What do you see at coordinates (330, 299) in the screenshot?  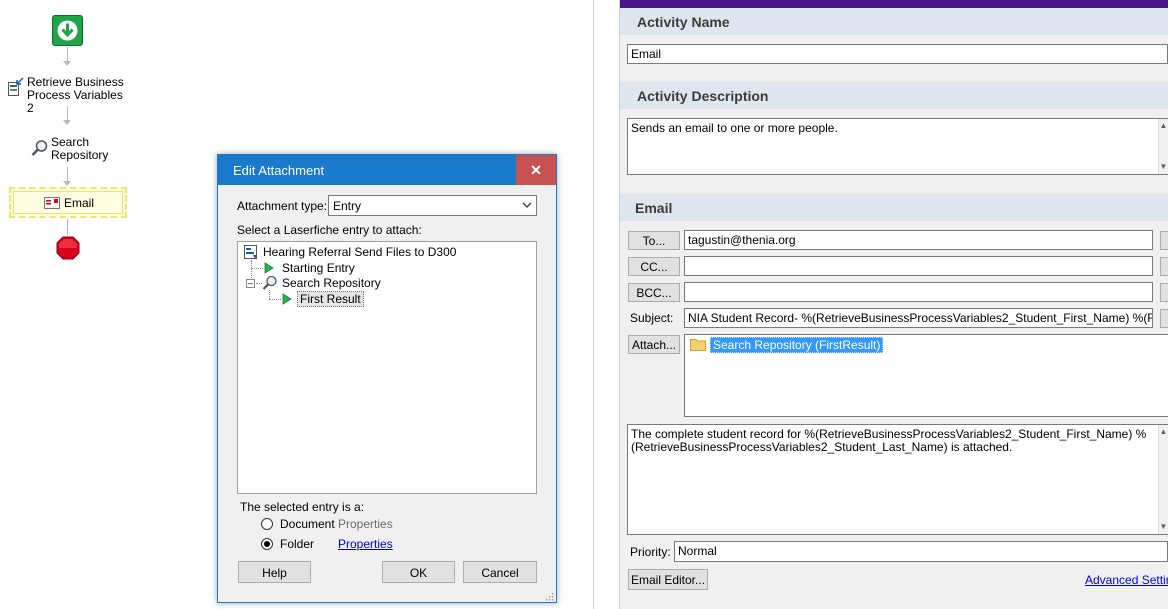 I see `tree-item-first-result-label: First Result` at bounding box center [330, 299].